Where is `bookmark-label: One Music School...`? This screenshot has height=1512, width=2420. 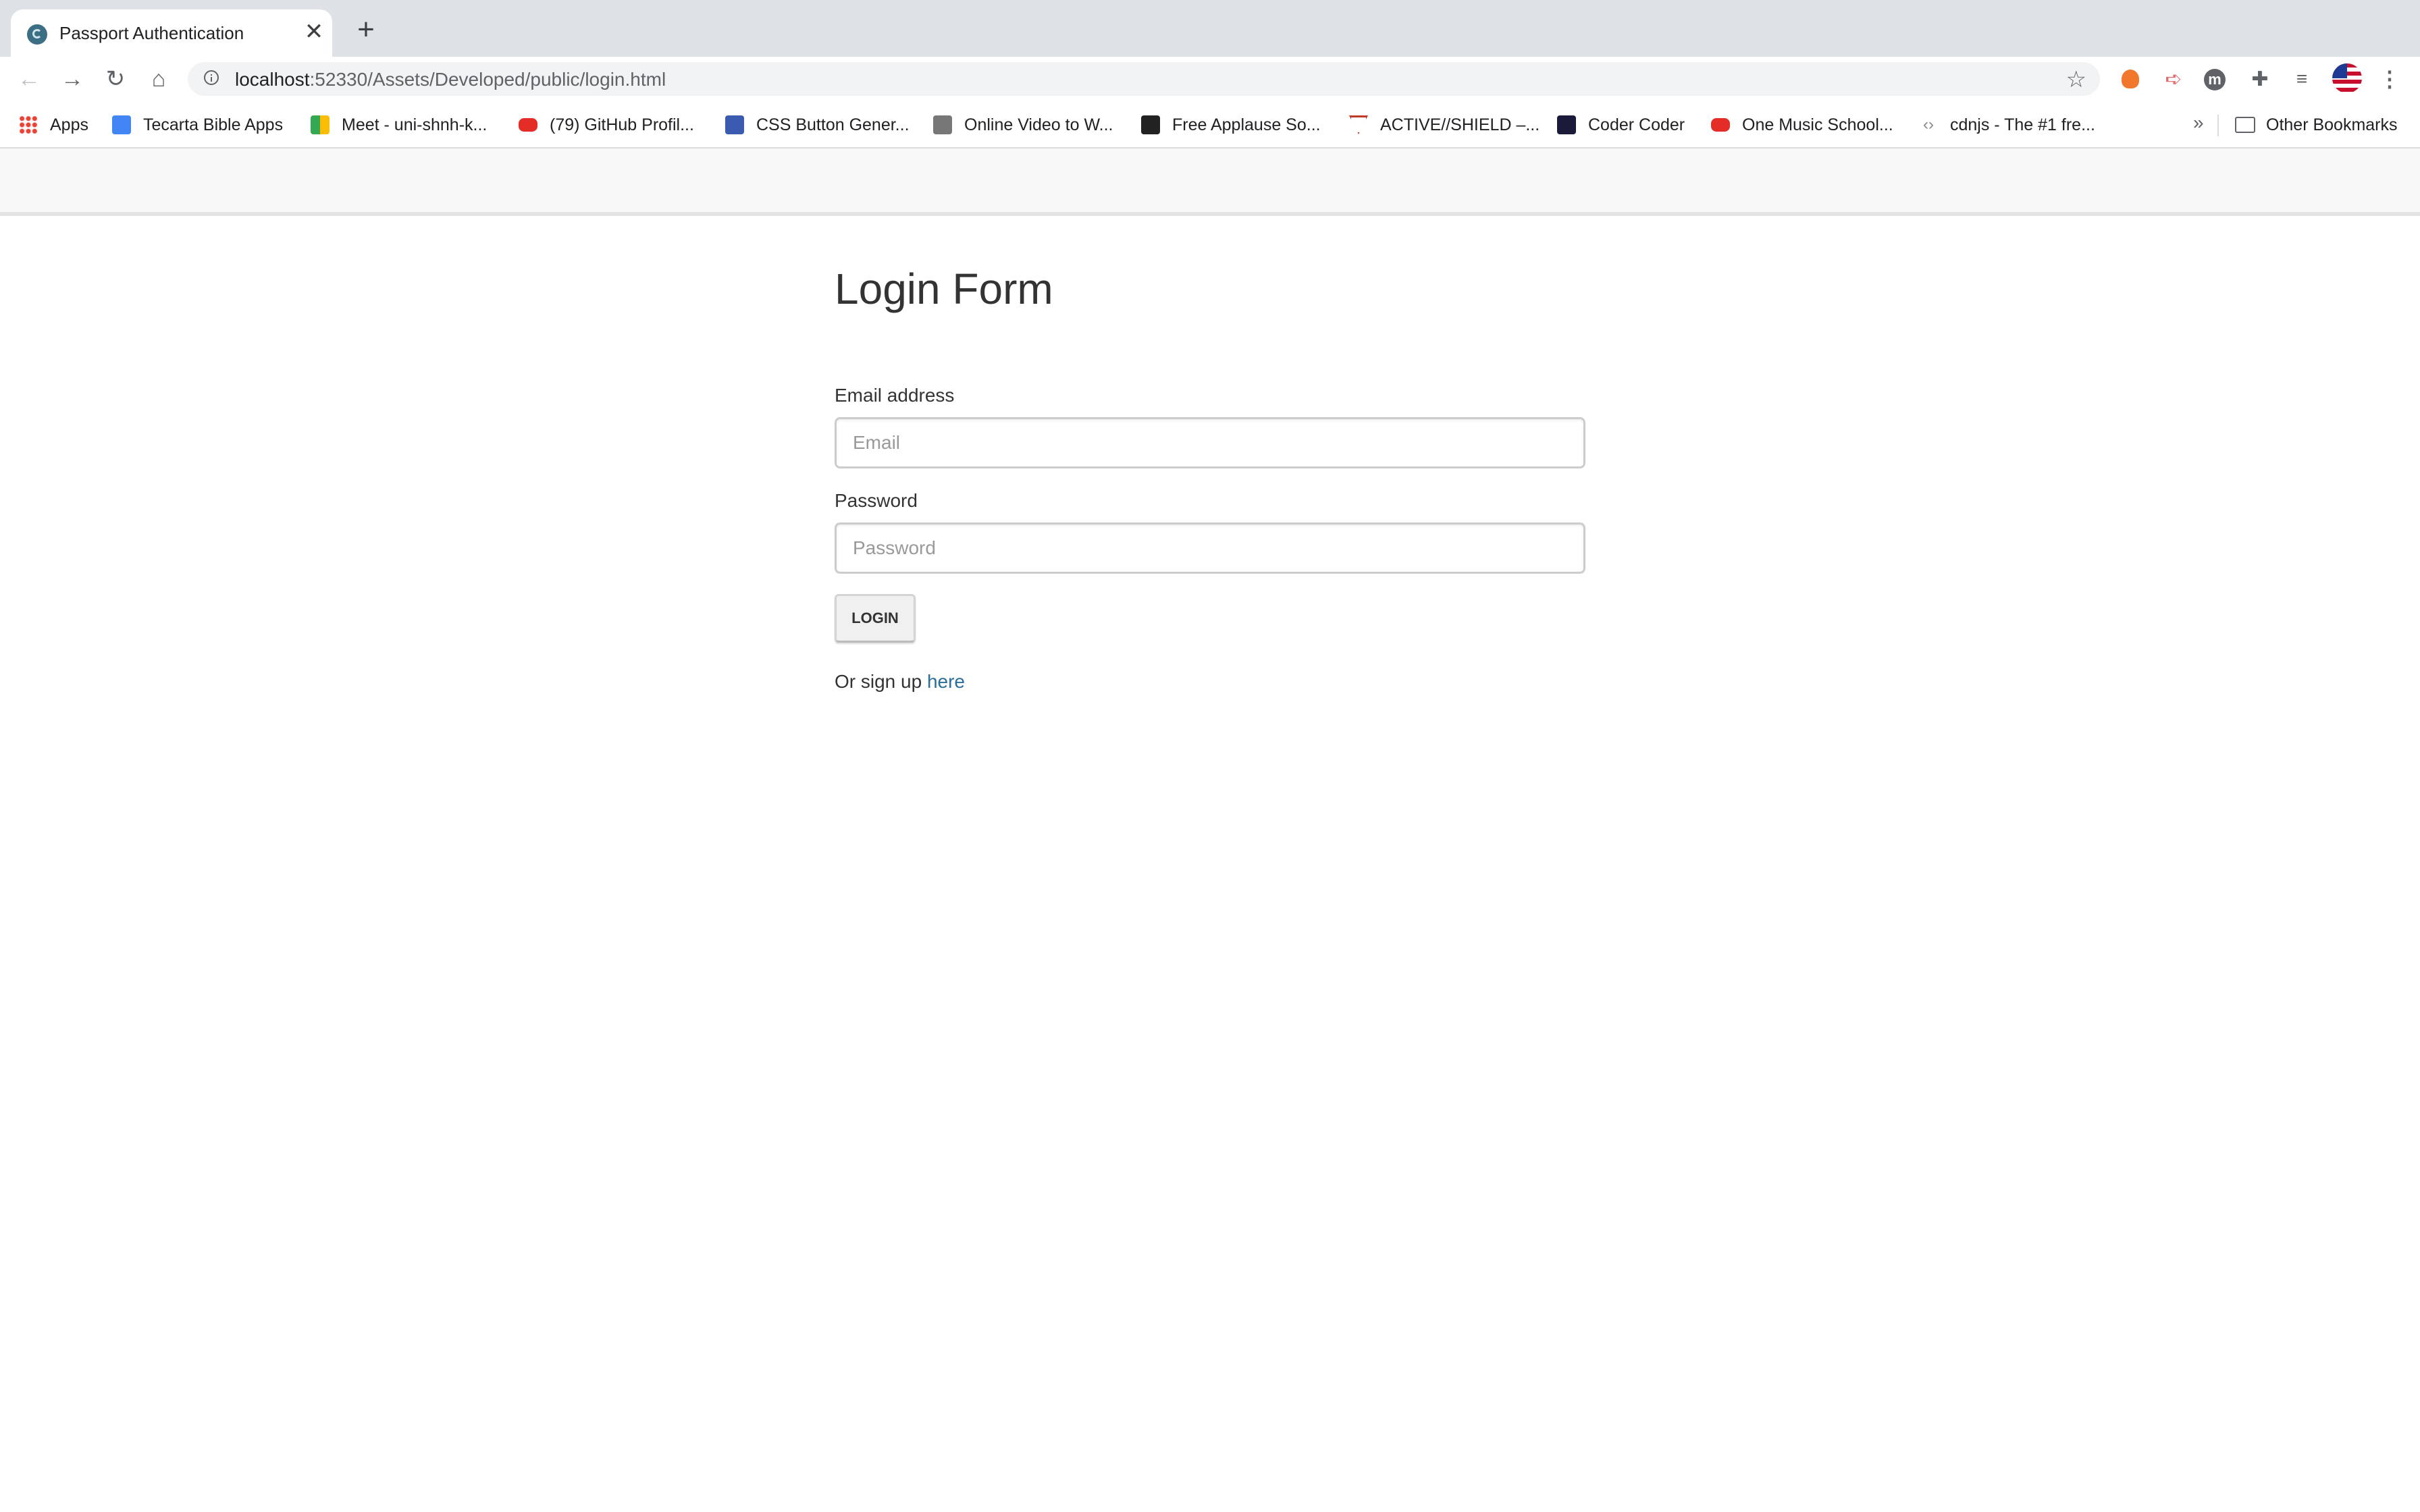 bookmark-label: One Music School... is located at coordinates (1817, 124).